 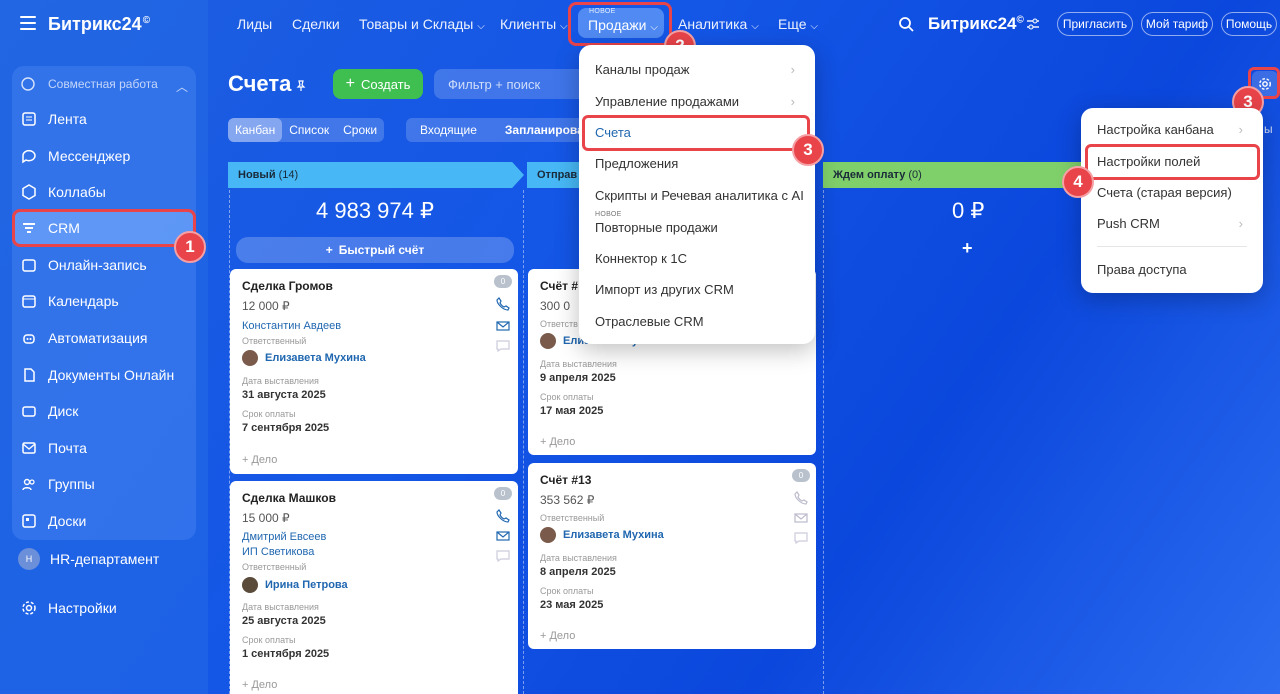 What do you see at coordinates (697, 69) in the screenshot?
I see `menu-item-sales-channels: Каналы продаж ›` at bounding box center [697, 69].